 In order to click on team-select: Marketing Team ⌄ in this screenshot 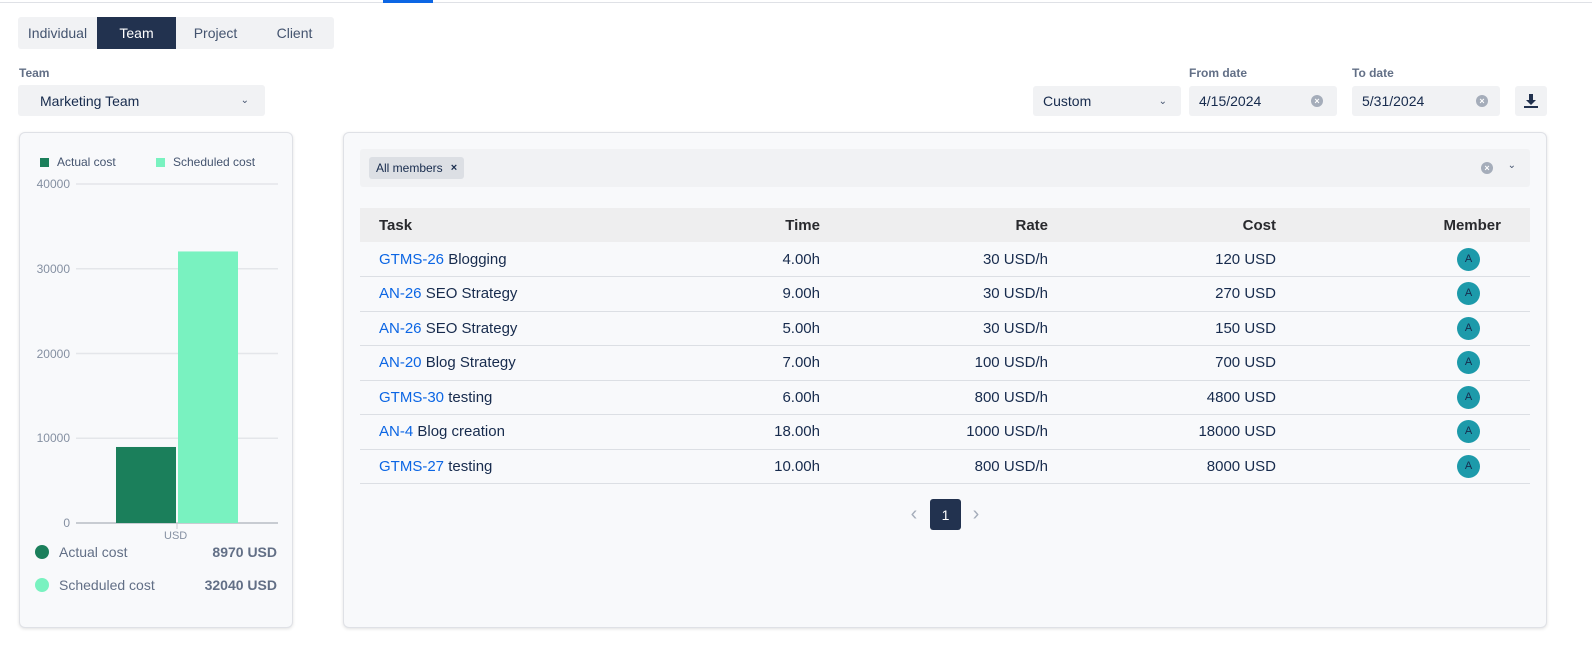, I will do `click(141, 100)`.